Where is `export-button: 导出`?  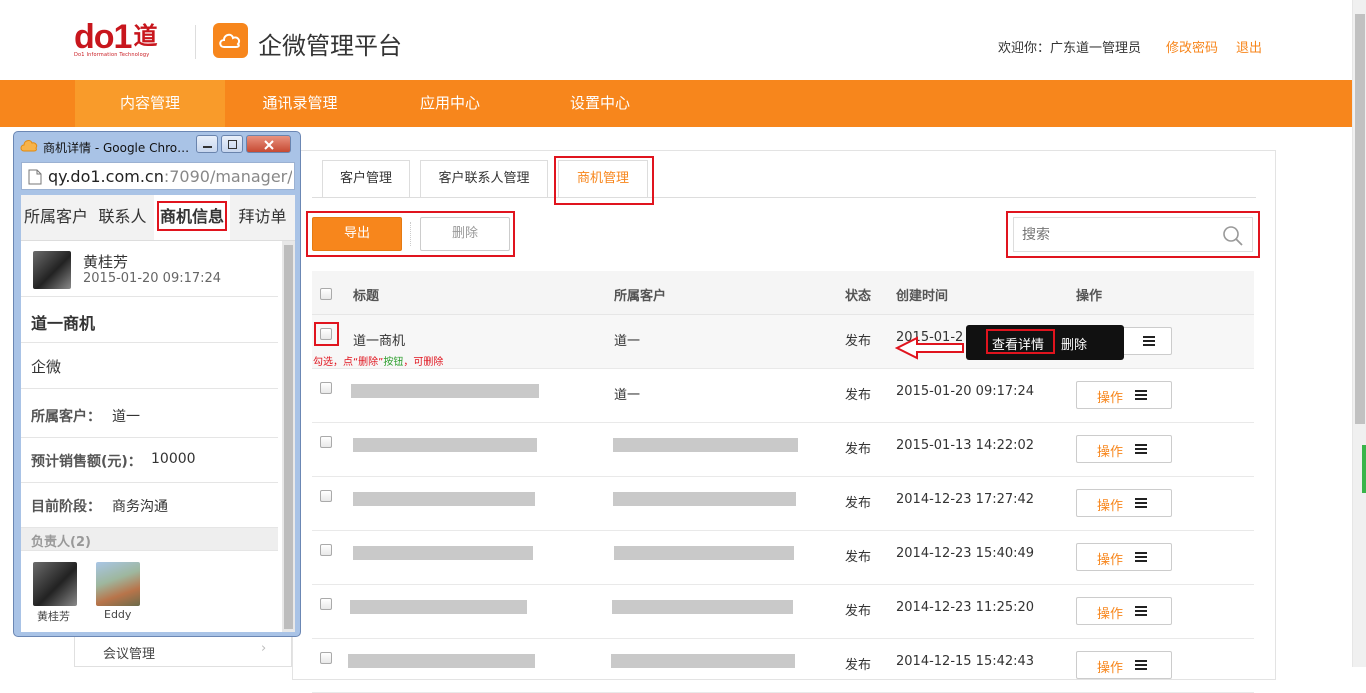
export-button: 导出 is located at coordinates (357, 234).